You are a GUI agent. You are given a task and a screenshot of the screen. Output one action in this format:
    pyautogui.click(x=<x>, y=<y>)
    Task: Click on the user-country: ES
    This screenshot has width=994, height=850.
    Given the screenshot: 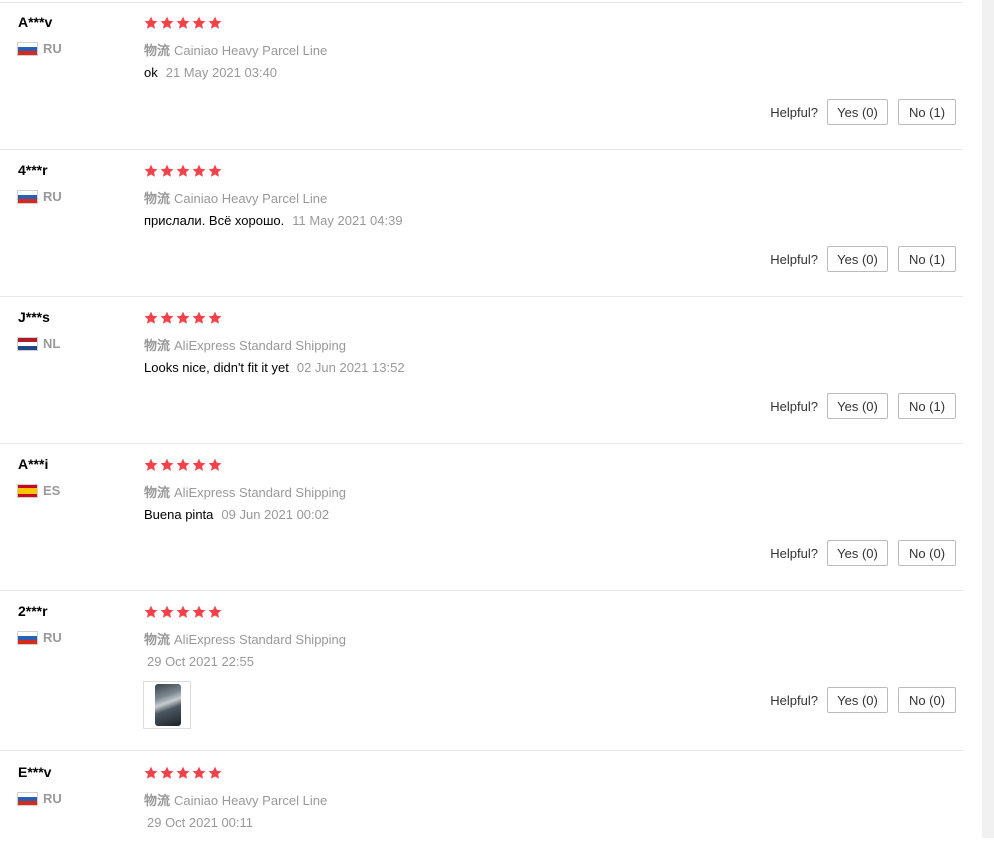 What is the action you would take?
    pyautogui.click(x=38, y=490)
    